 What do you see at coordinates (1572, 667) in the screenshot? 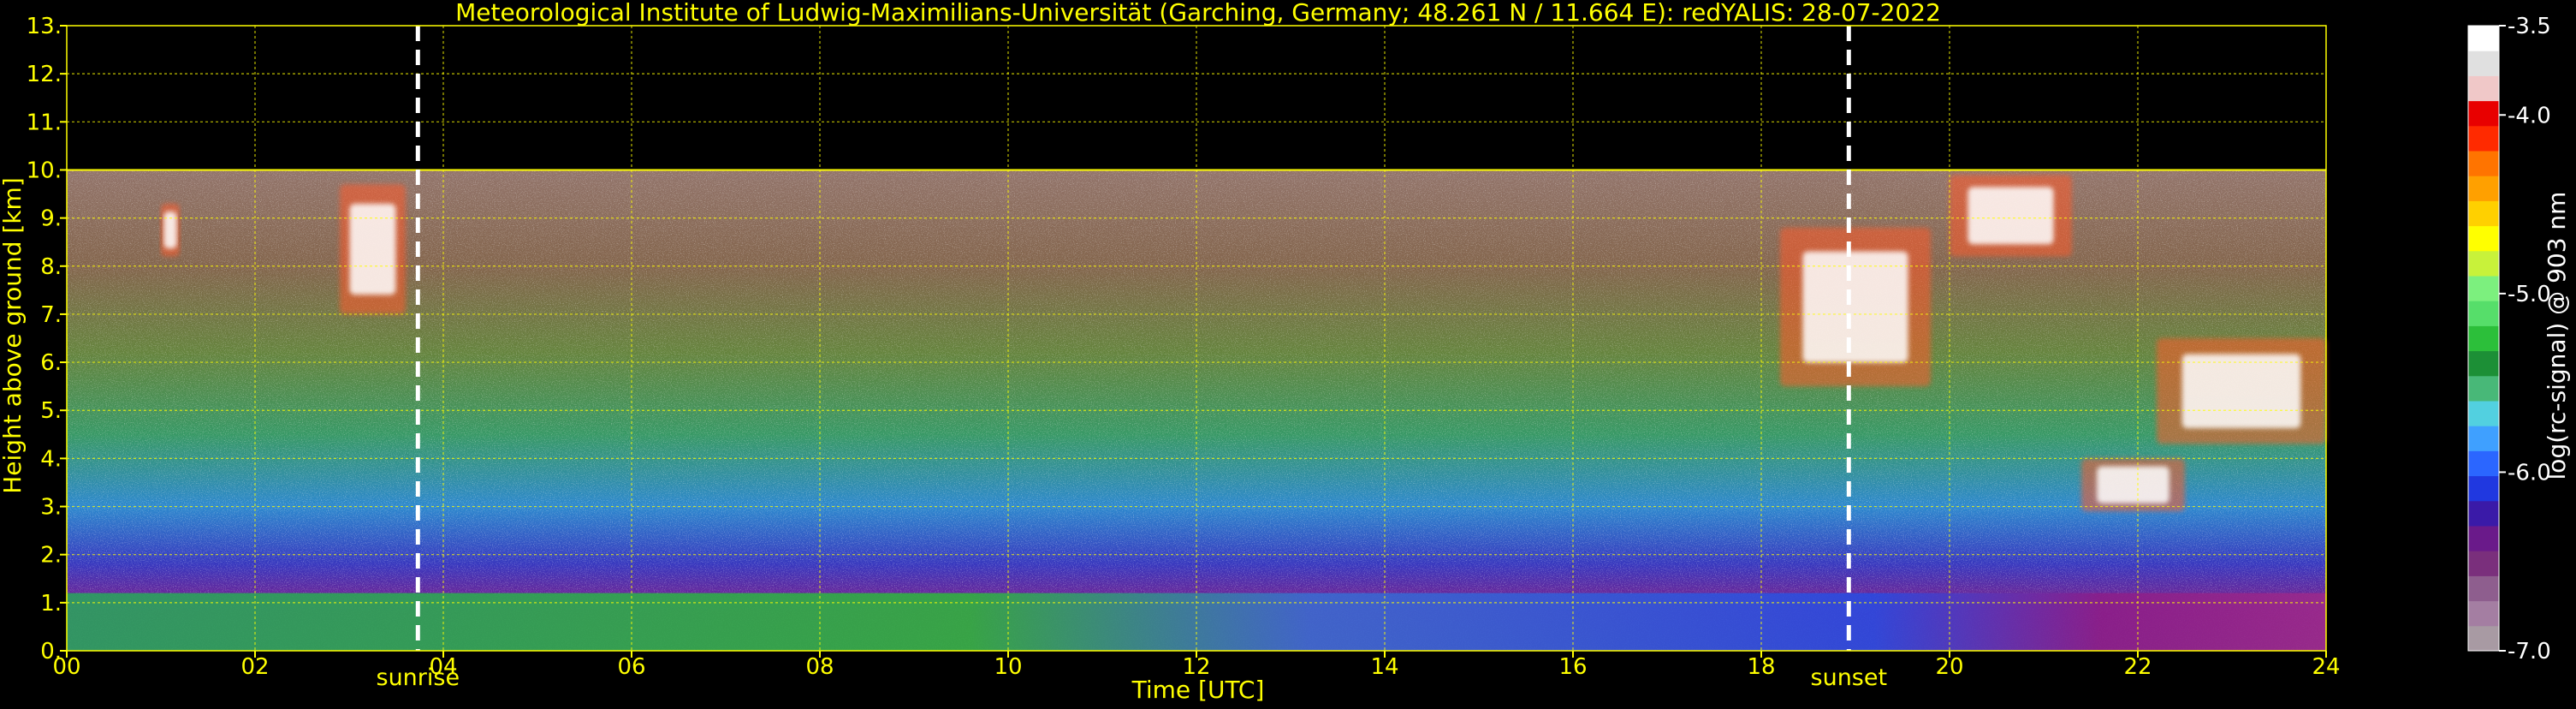
I see `x-tick-label: 16` at bounding box center [1572, 667].